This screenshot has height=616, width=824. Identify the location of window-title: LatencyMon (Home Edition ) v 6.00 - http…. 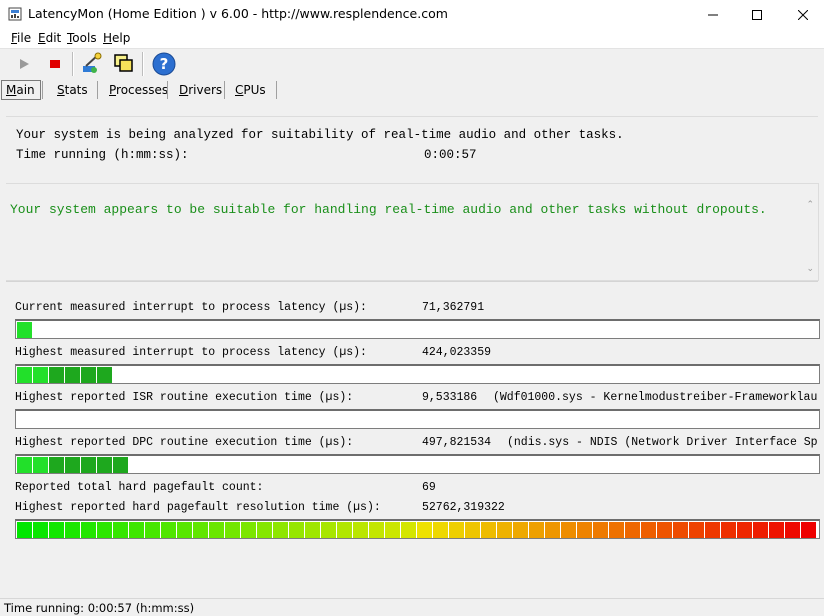
(238, 13).